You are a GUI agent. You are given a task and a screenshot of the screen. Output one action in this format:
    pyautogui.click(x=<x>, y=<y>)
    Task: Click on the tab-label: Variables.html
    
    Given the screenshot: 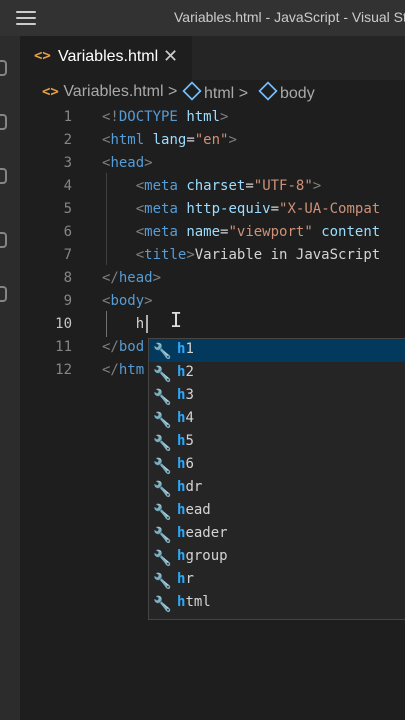 What is the action you would take?
    pyautogui.click(x=108, y=56)
    